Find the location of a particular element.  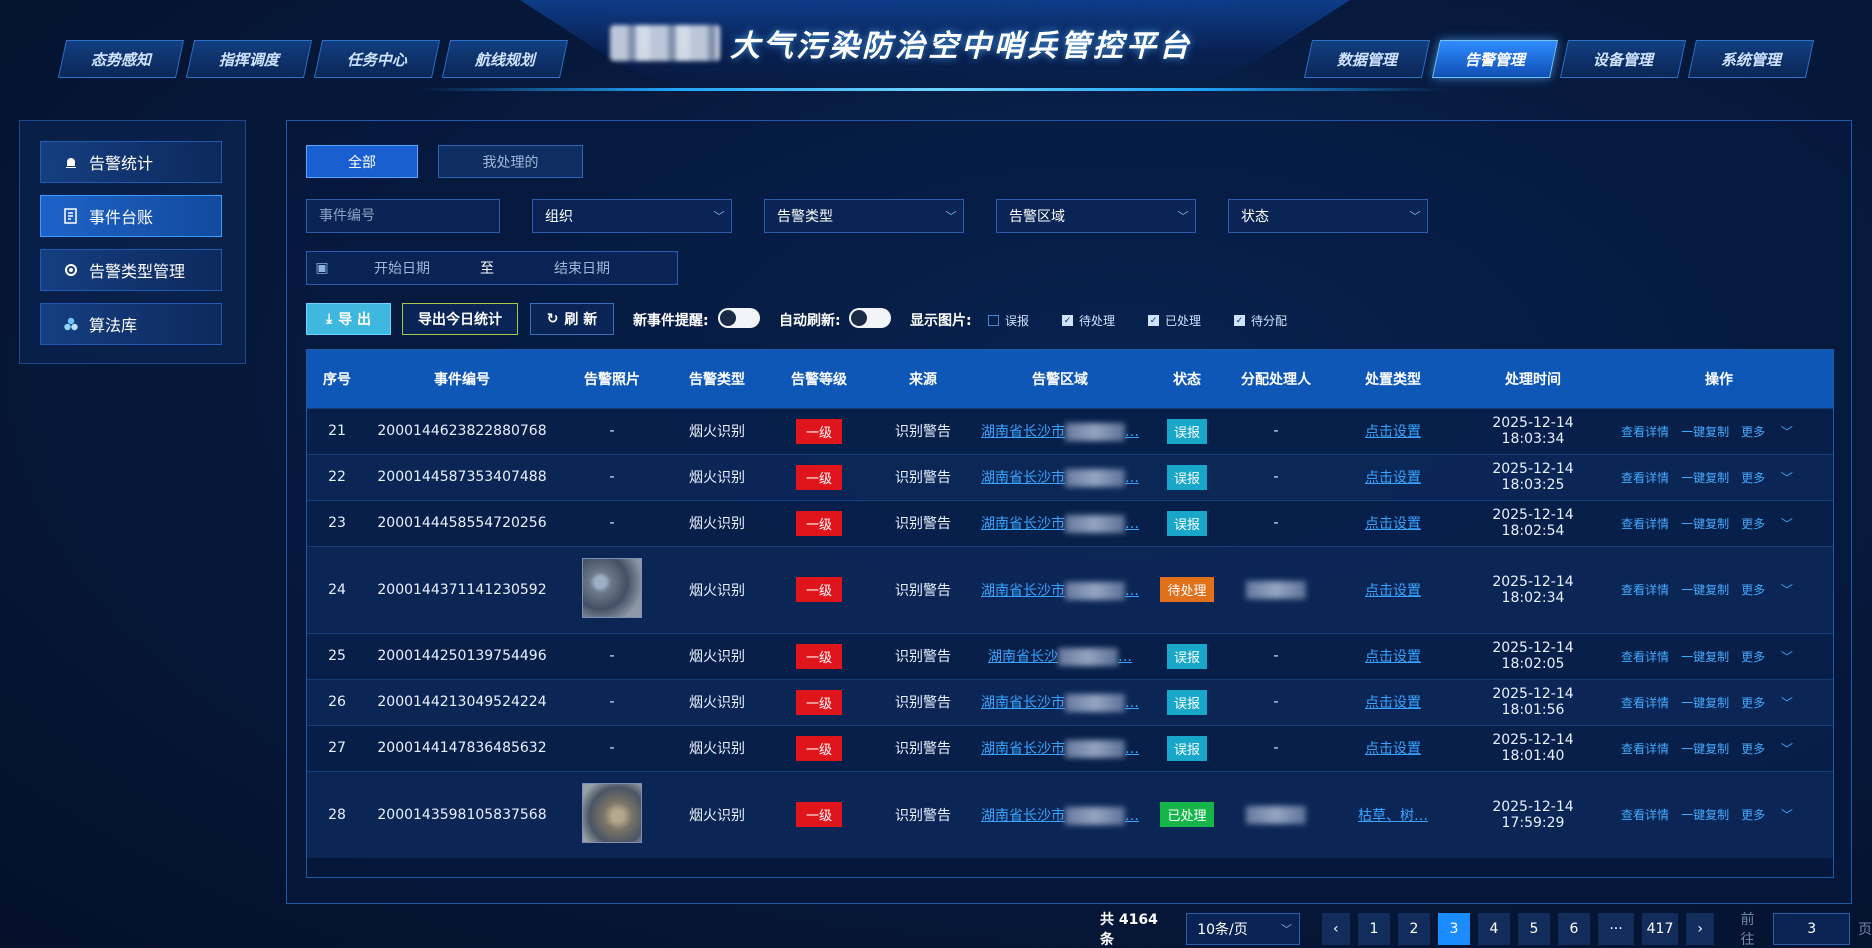

nav-data-management: 数据管理 is located at coordinates (1367, 59).